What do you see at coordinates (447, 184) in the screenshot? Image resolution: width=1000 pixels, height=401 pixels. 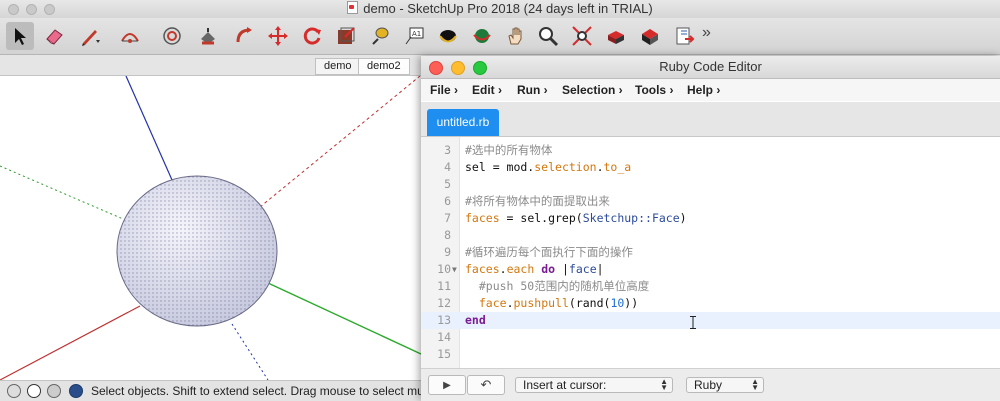 I see `line-number: 5` at bounding box center [447, 184].